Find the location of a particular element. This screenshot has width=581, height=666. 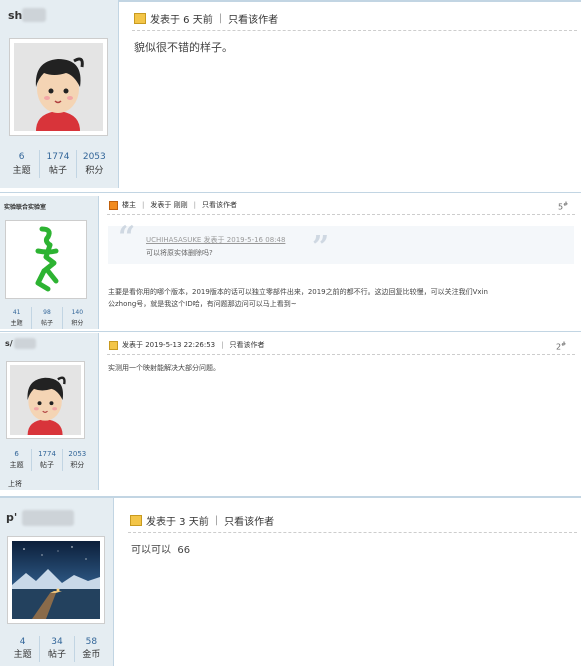

open-quote-icon: “ is located at coordinates (127, 237).